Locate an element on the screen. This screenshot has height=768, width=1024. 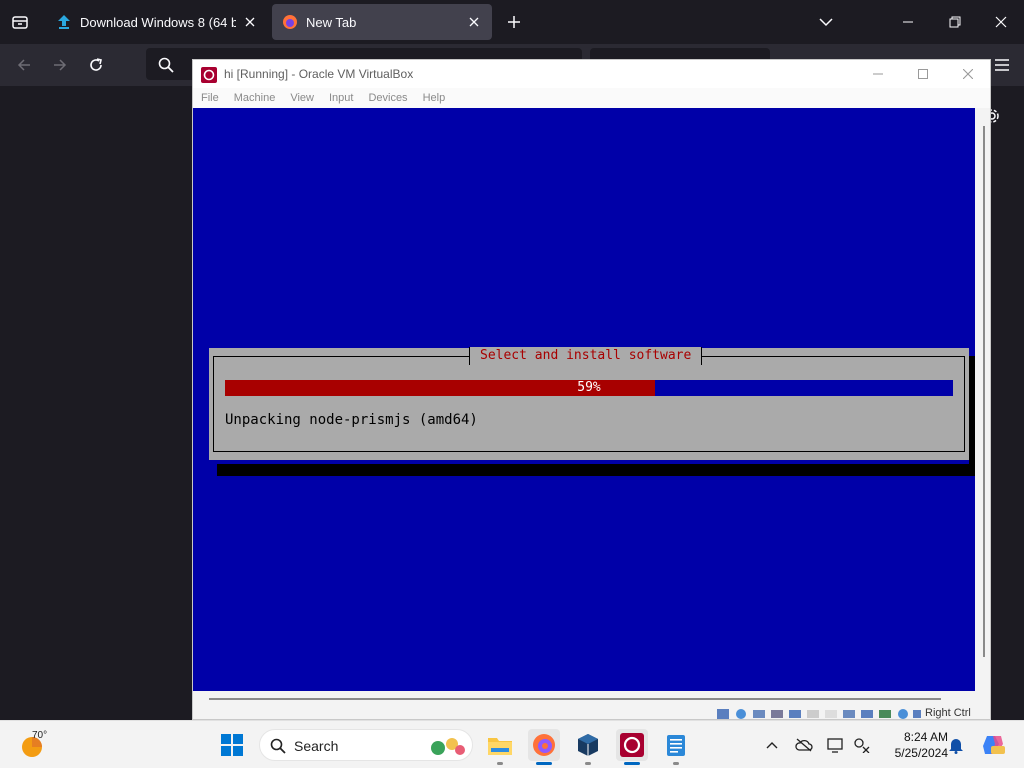
onedrive-offline-icon is located at coordinates (804, 745).